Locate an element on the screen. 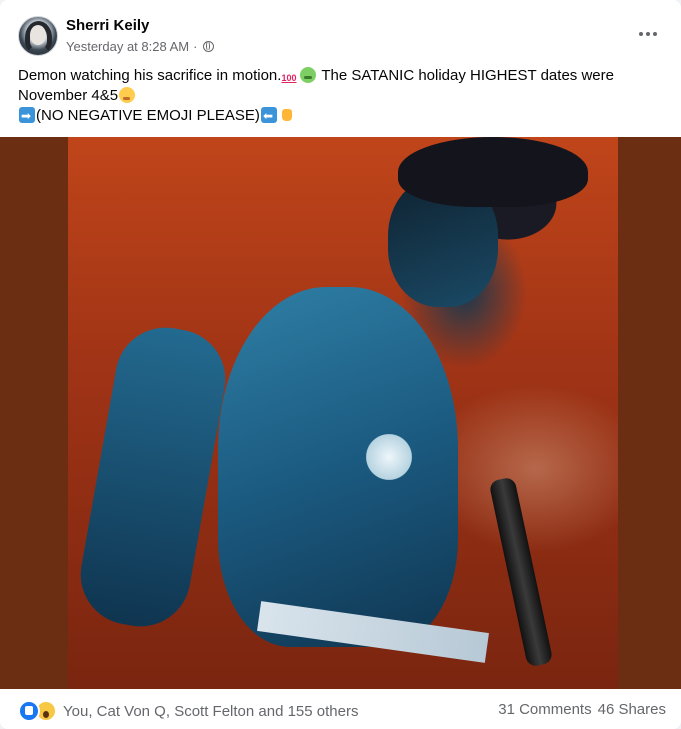  post-timestamp: Yesterday at 8:28 AM is located at coordinates (127, 46).